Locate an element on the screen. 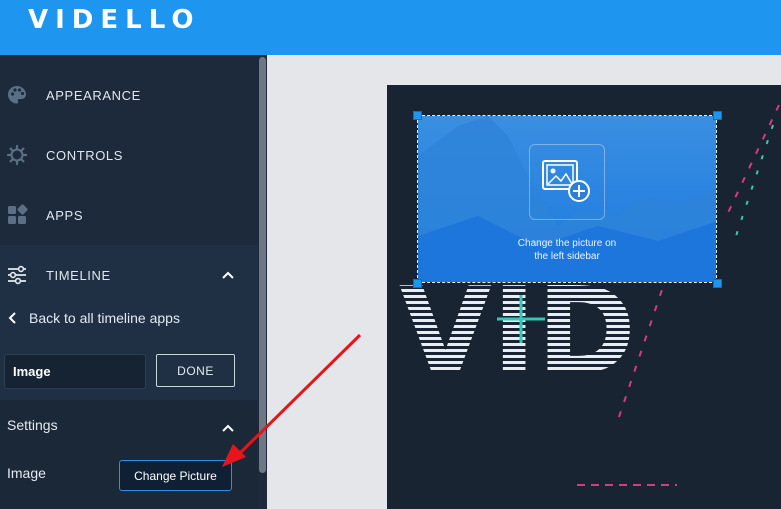 This screenshot has height=509, width=781. resize-handle-top-left is located at coordinates (417, 115).